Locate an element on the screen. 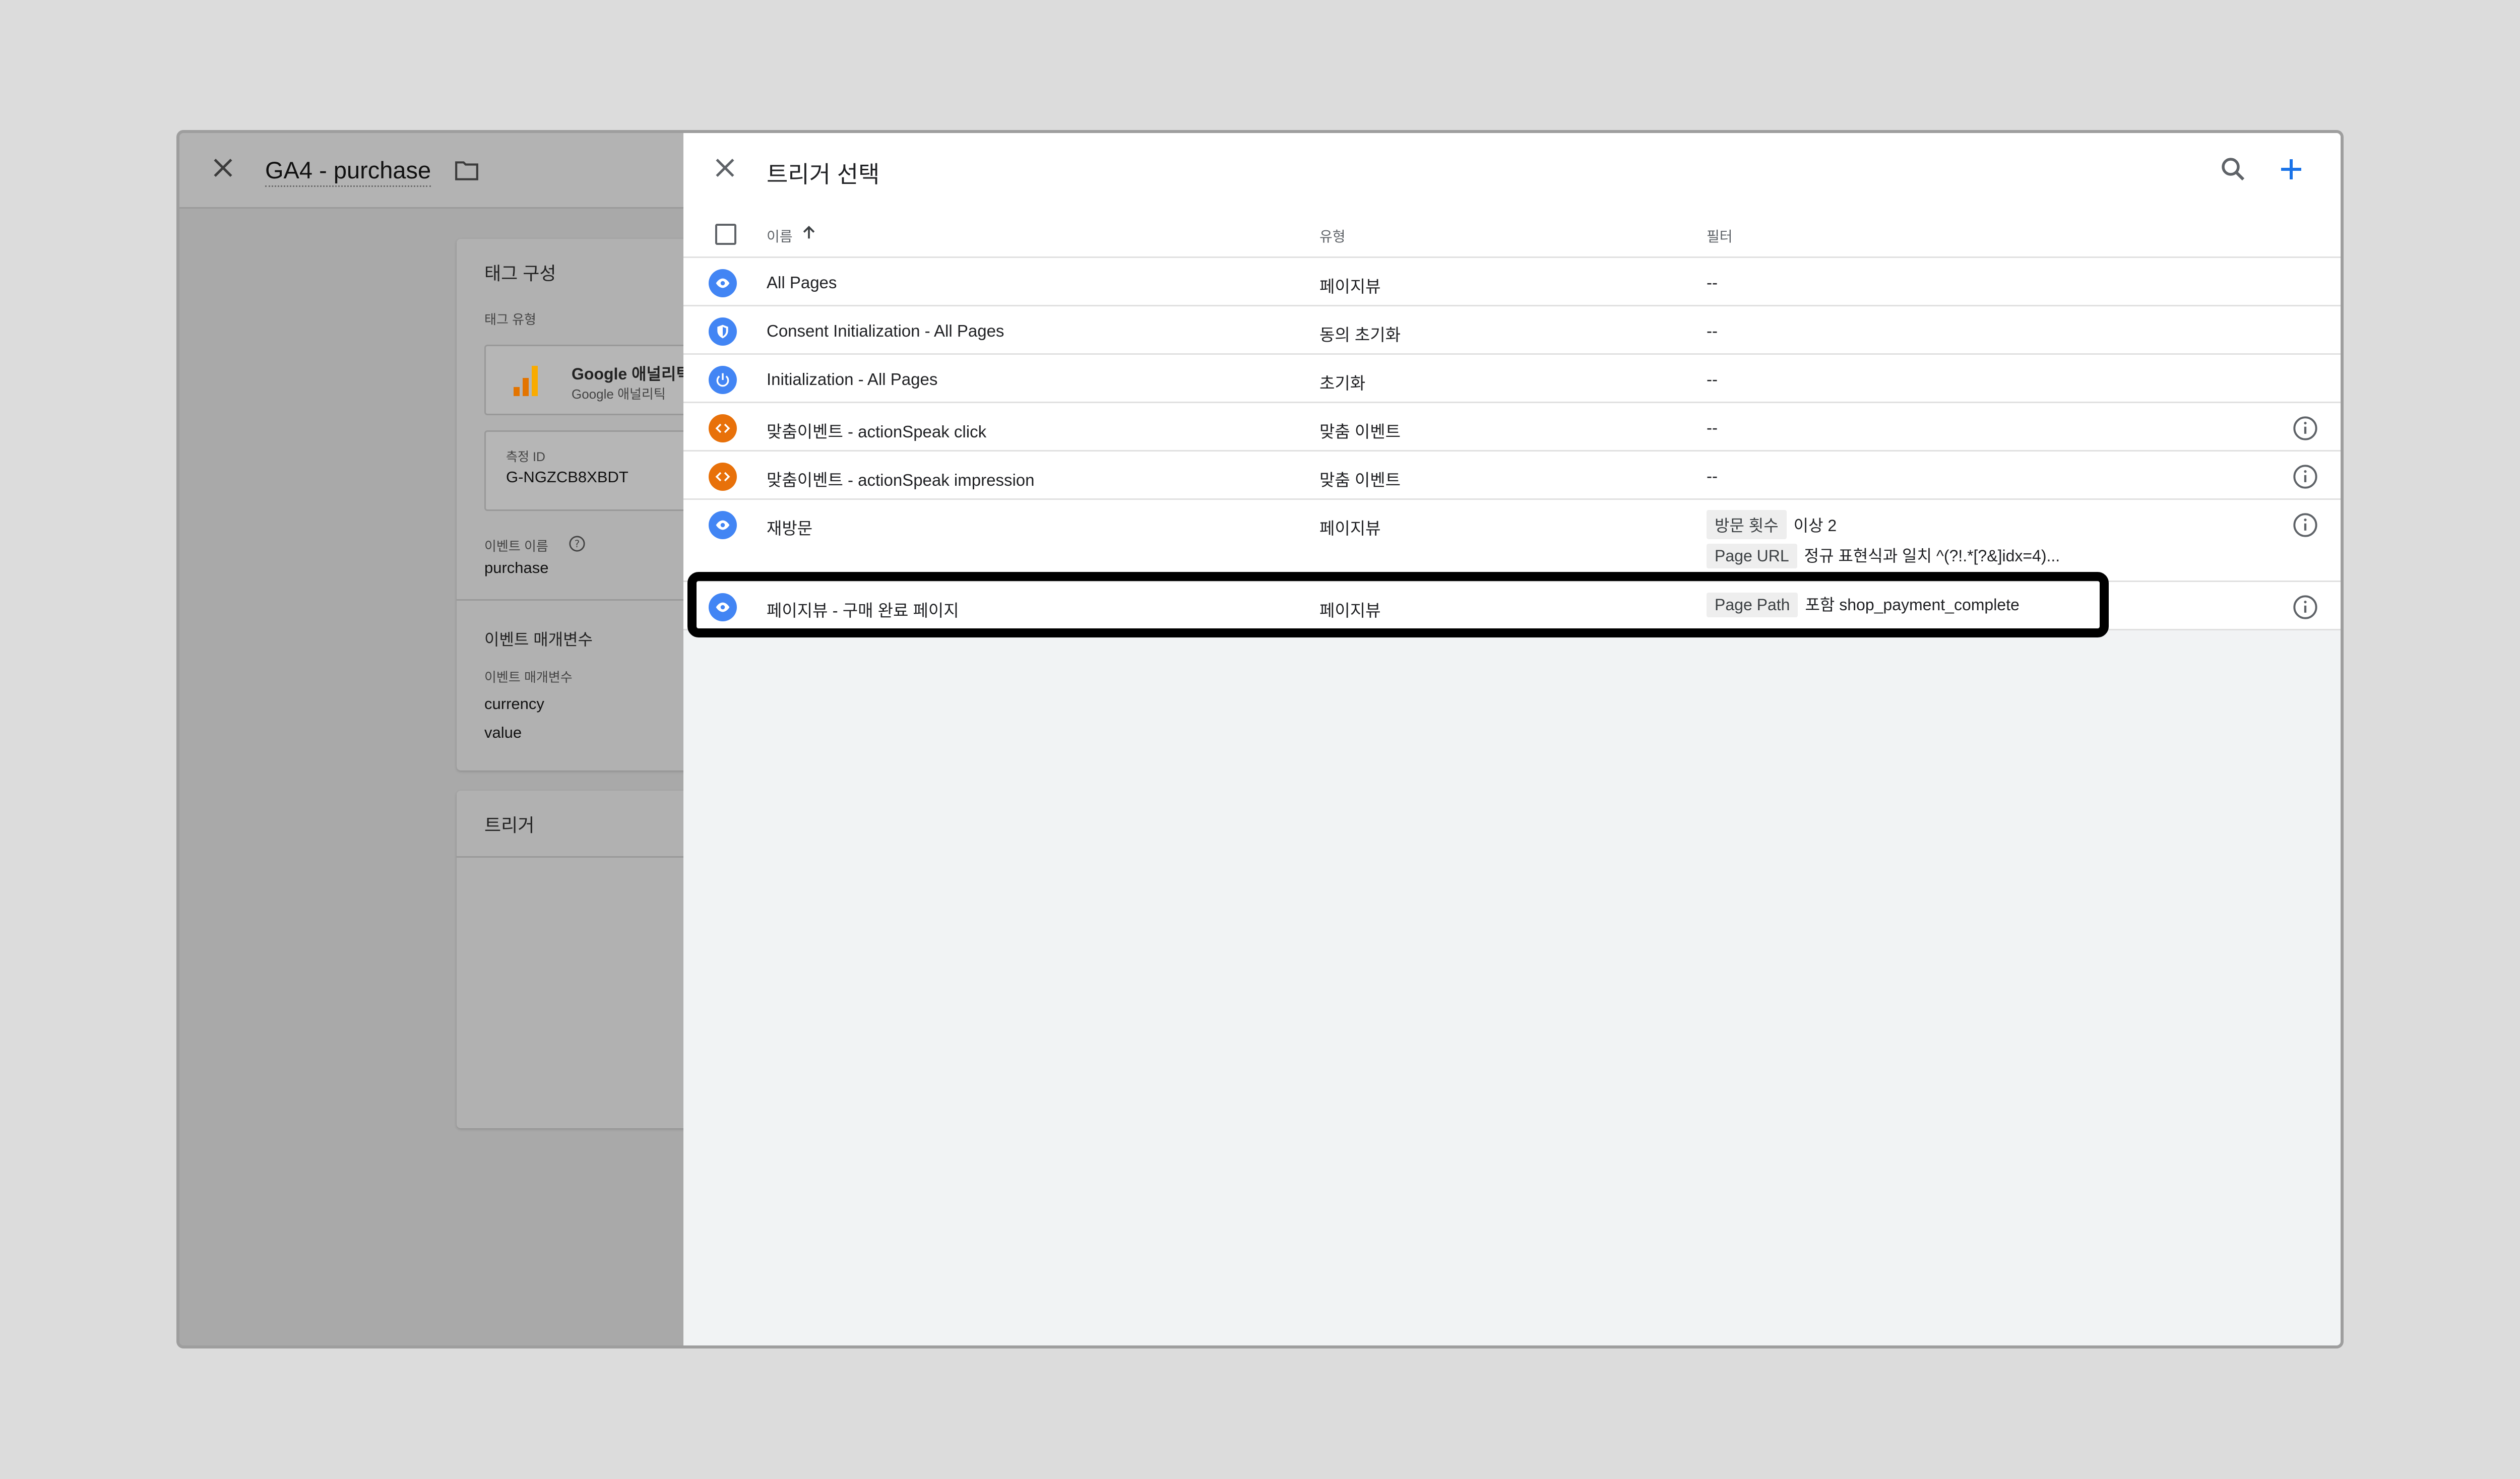  tag-type-label: 태그 유형 is located at coordinates (510, 319).